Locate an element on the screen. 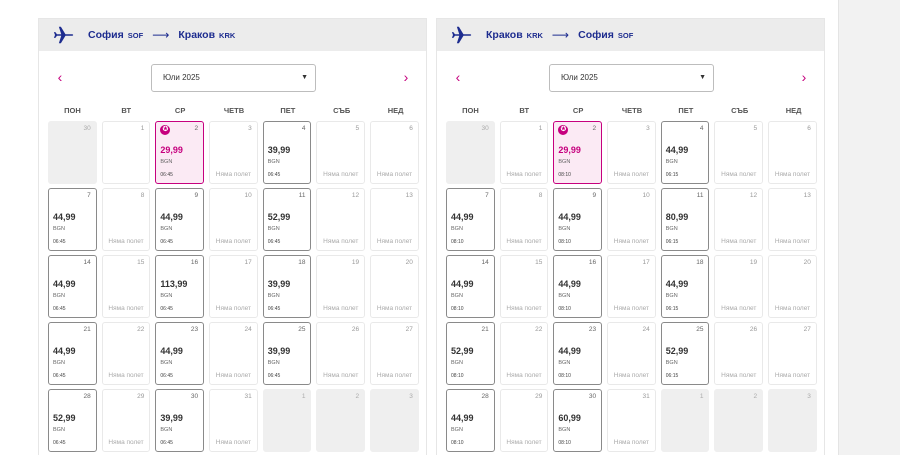 The height and width of the screenshot is (455, 900). long-arrow-right-icon: ⟶ is located at coordinates (560, 35).